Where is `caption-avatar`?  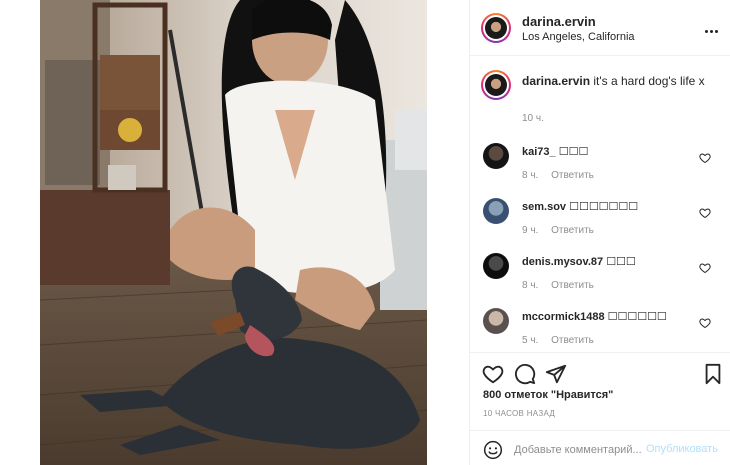 caption-avatar is located at coordinates (496, 85).